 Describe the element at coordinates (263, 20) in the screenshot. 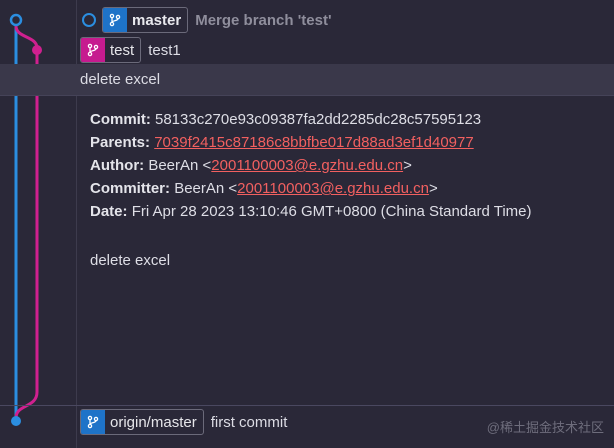

I see `commit-message: Merge branch 'test'` at that location.